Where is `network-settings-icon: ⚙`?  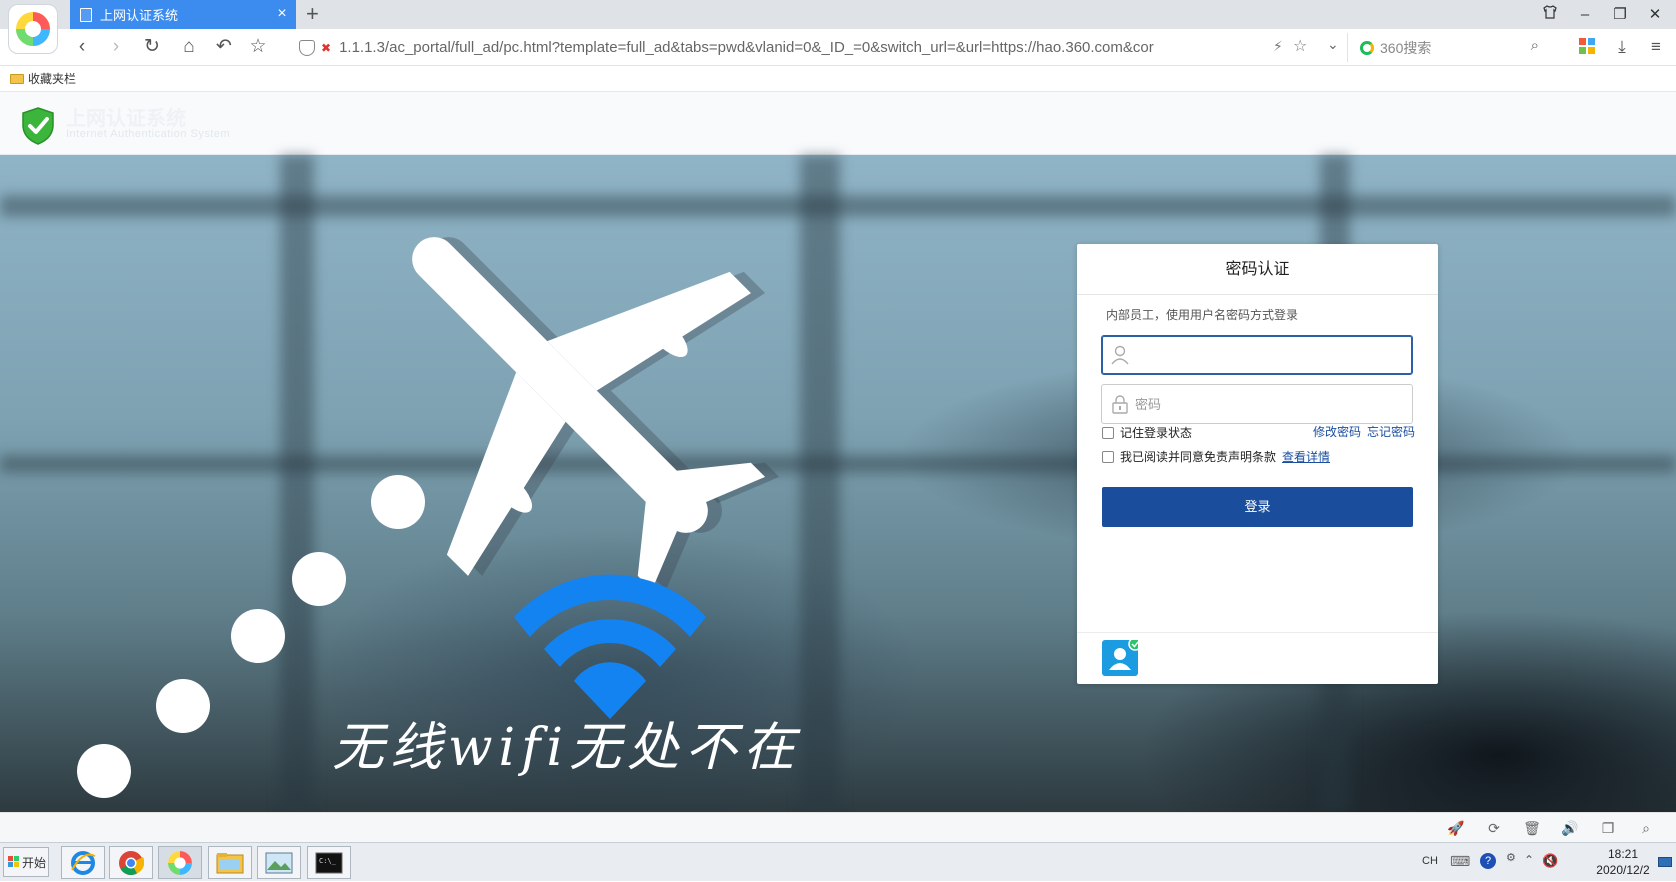 network-settings-icon: ⚙ is located at coordinates (1511, 857).